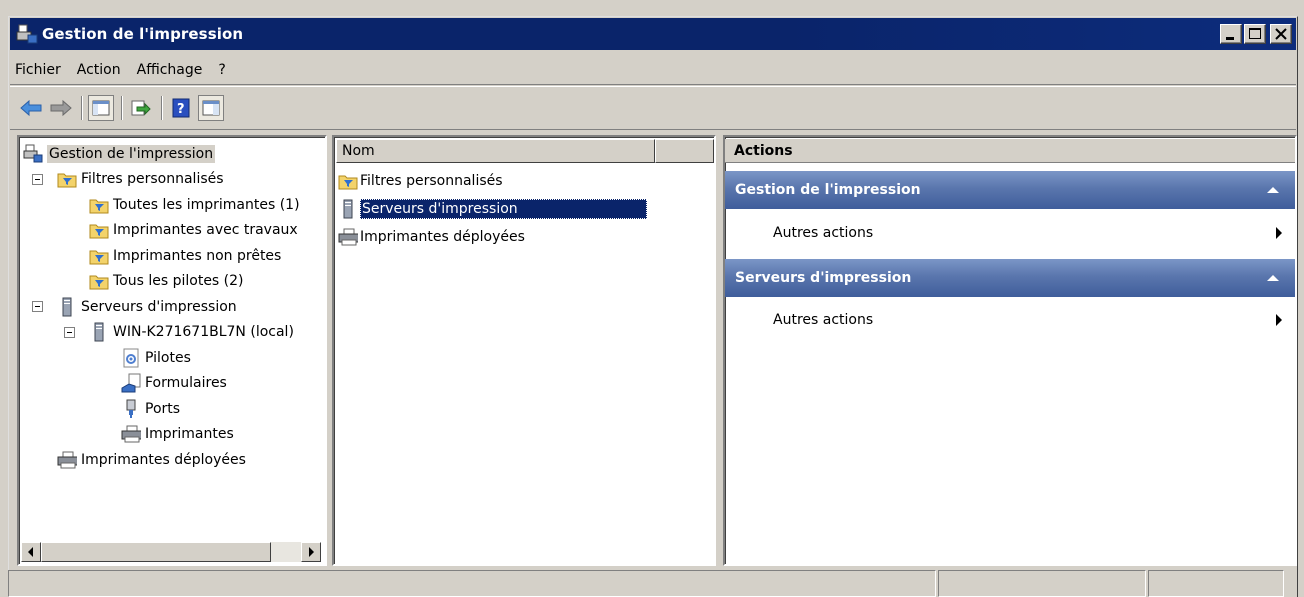  I want to click on print-management-app-icon, so click(27, 34).